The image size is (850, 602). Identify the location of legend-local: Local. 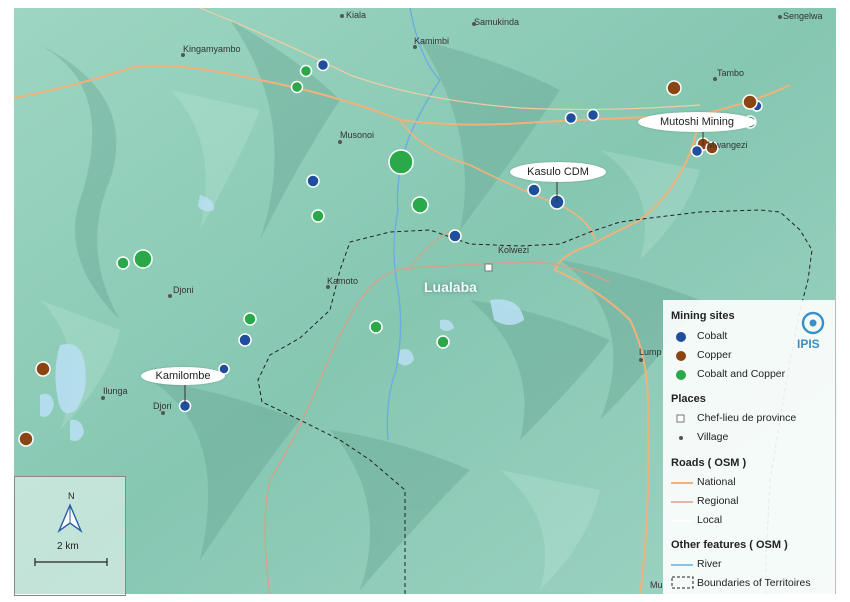
(710, 520).